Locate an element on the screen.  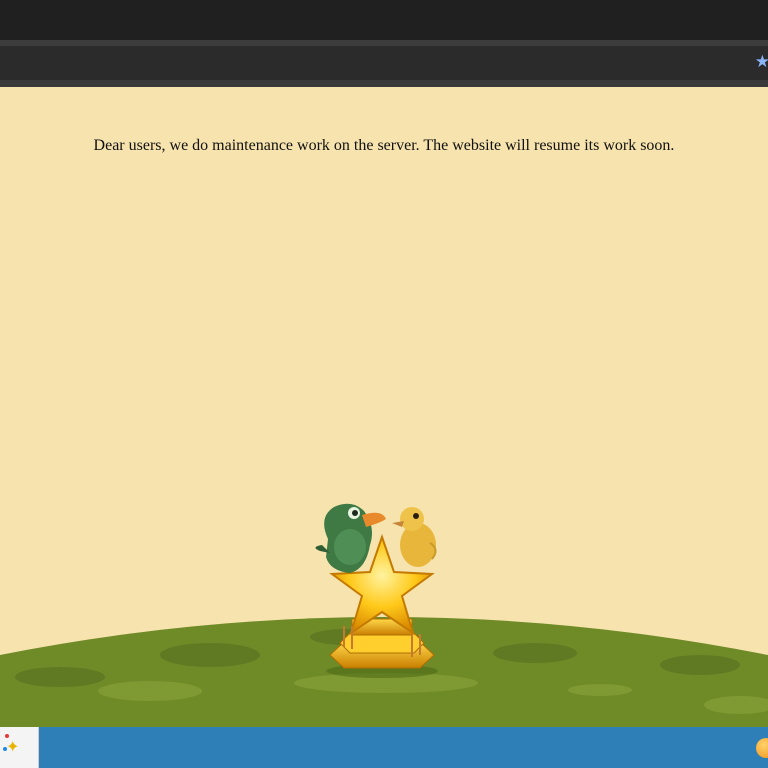
browser-title-bar is located at coordinates (384, 20).